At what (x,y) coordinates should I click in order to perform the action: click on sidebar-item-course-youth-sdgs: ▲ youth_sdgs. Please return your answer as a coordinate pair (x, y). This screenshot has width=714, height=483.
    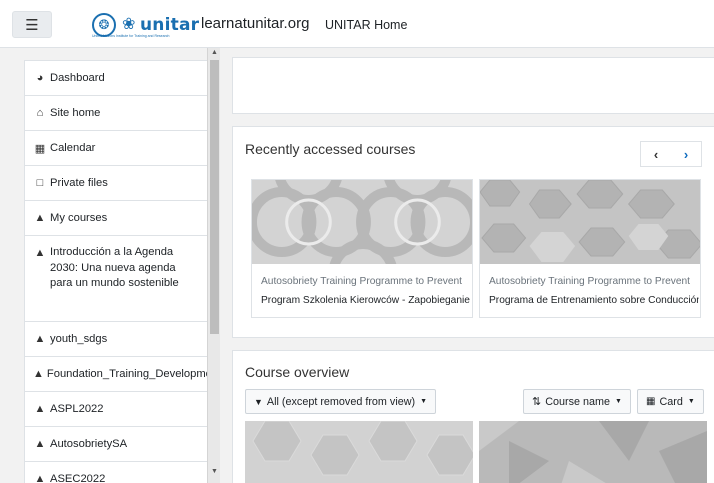
    Looking at the image, I should click on (116, 339).